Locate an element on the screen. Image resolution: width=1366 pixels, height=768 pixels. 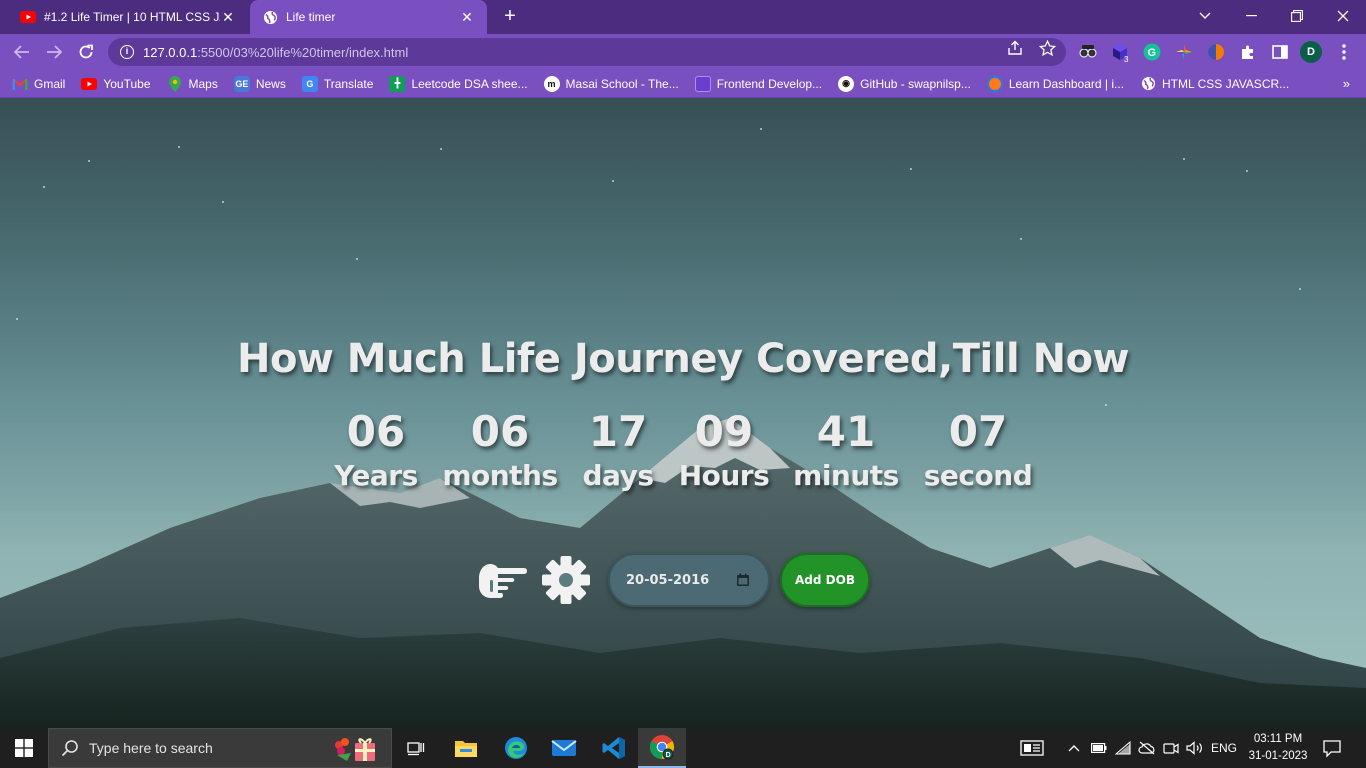
tab-search-icon is located at coordinates (1205, 16).